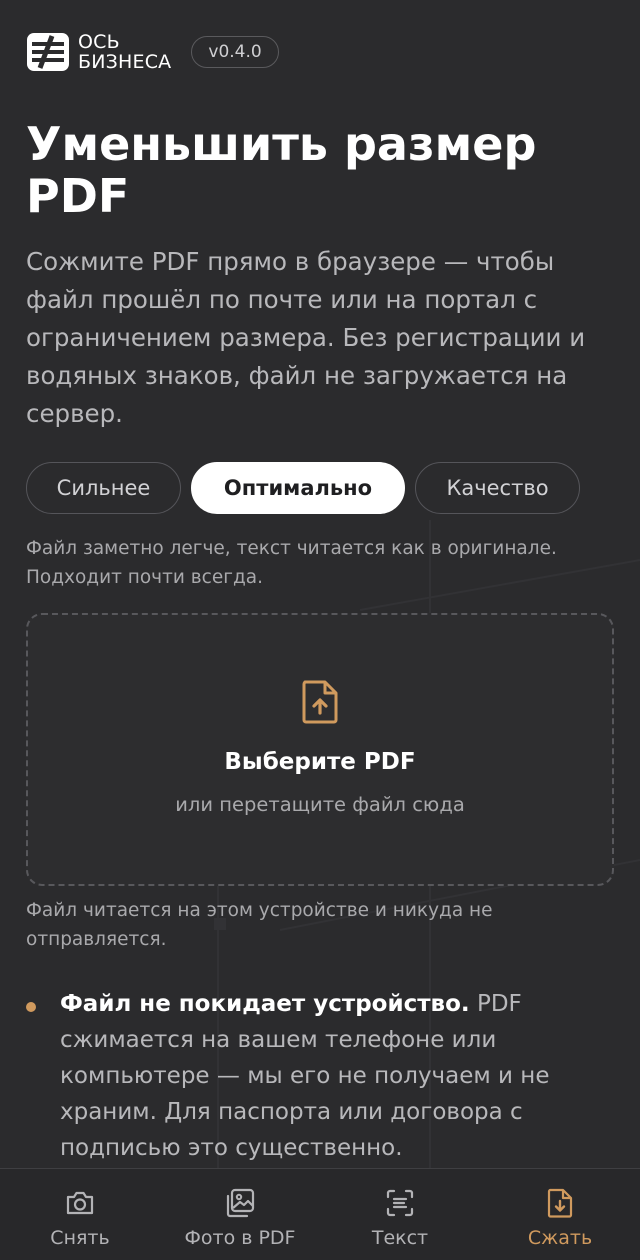 Image resolution: width=640 pixels, height=1260 pixels. Describe the element at coordinates (320, 804) in the screenshot. I see `dropzone-subtitle: или перетащите файл сюда` at that location.